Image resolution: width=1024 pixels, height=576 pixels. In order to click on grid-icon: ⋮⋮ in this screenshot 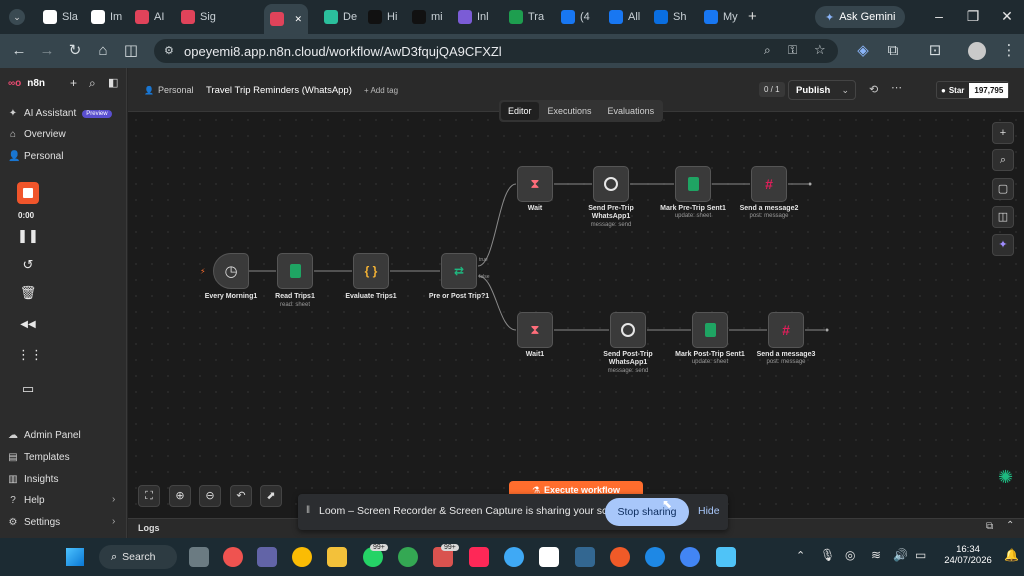, I will do `click(30, 355)`.